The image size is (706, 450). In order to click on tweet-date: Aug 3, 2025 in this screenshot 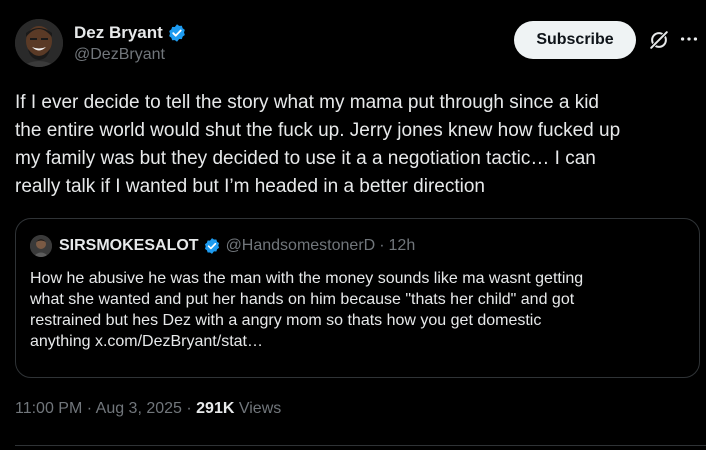, I will do `click(139, 408)`.